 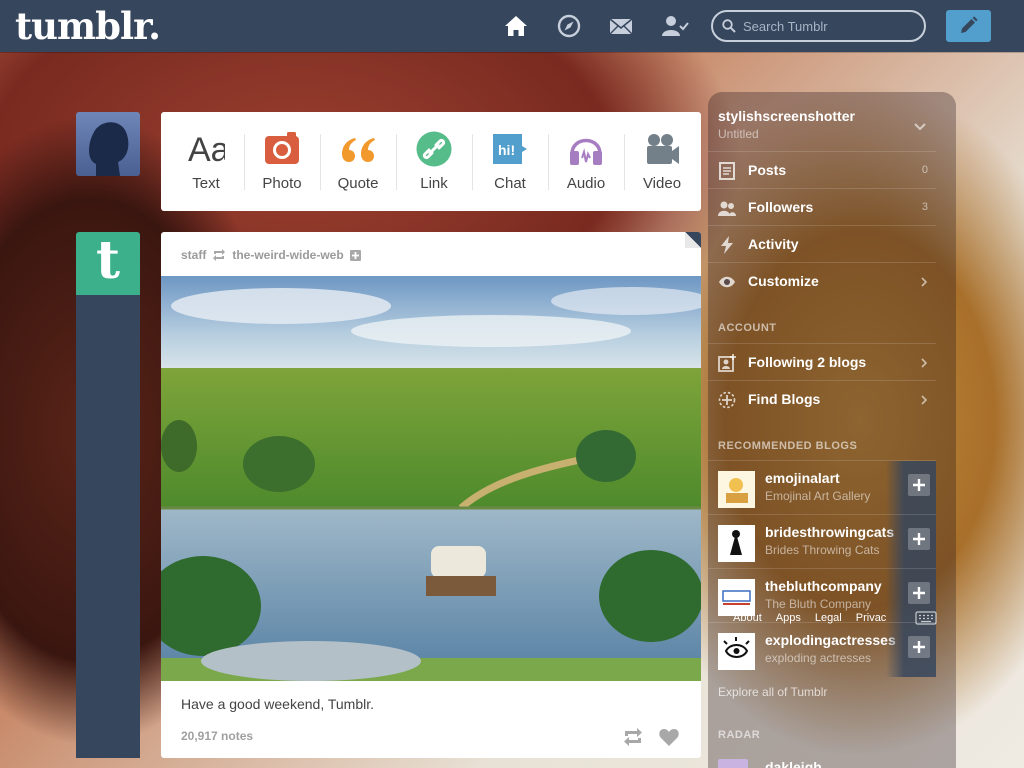 What do you see at coordinates (109, 149) in the screenshot?
I see `user-silhouette-icon` at bounding box center [109, 149].